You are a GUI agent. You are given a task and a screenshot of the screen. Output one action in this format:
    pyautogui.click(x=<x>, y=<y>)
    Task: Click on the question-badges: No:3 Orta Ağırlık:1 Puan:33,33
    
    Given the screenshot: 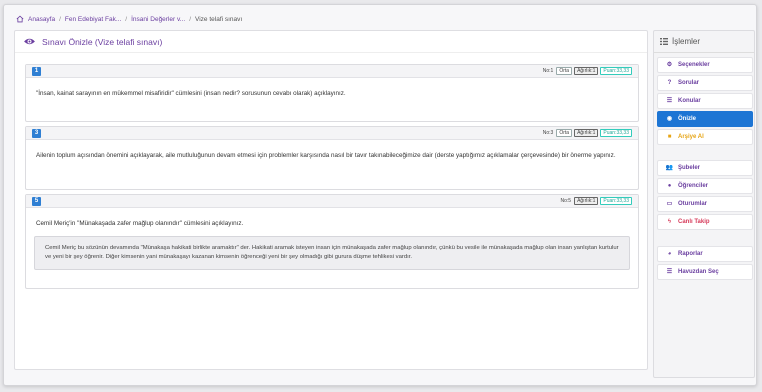 What is the action you would take?
    pyautogui.click(x=587, y=133)
    